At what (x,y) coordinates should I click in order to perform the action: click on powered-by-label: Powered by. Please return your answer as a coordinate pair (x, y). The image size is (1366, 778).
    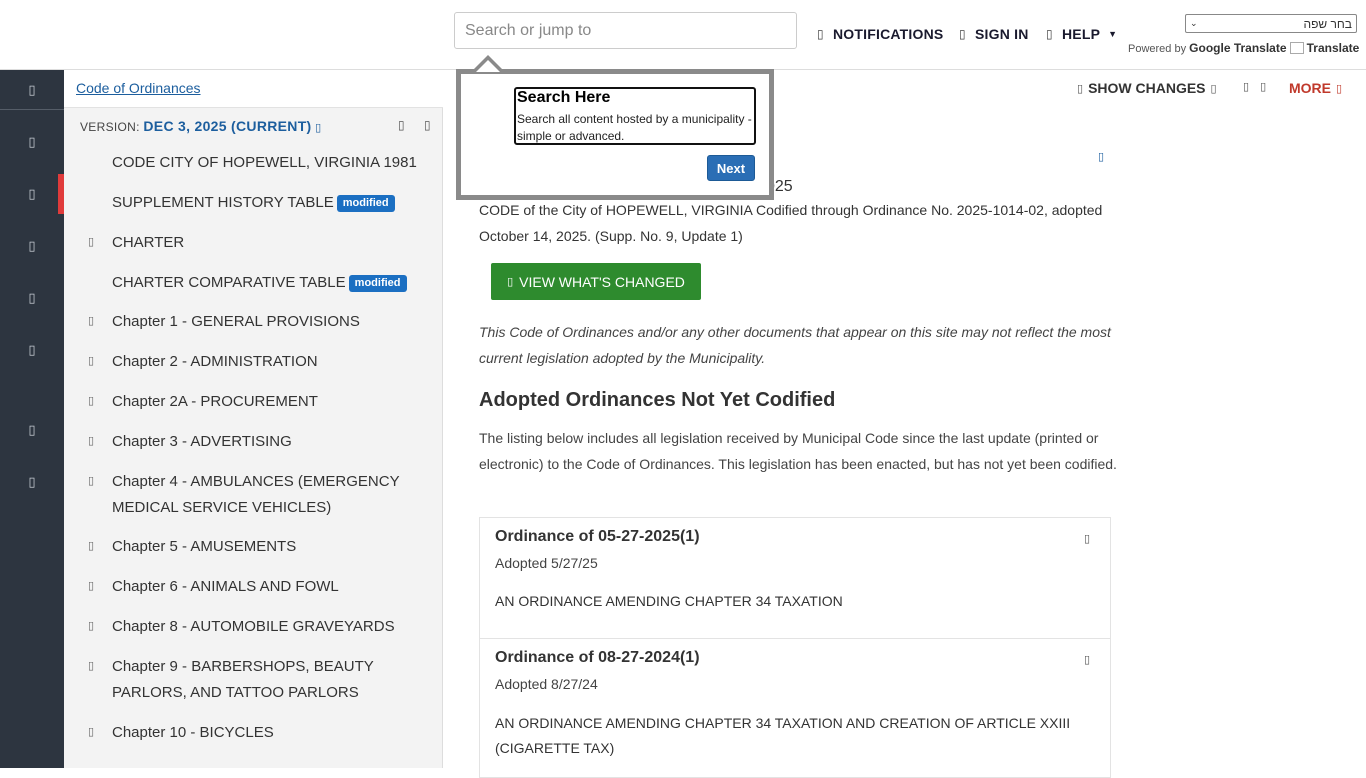
    Looking at the image, I should click on (1157, 49).